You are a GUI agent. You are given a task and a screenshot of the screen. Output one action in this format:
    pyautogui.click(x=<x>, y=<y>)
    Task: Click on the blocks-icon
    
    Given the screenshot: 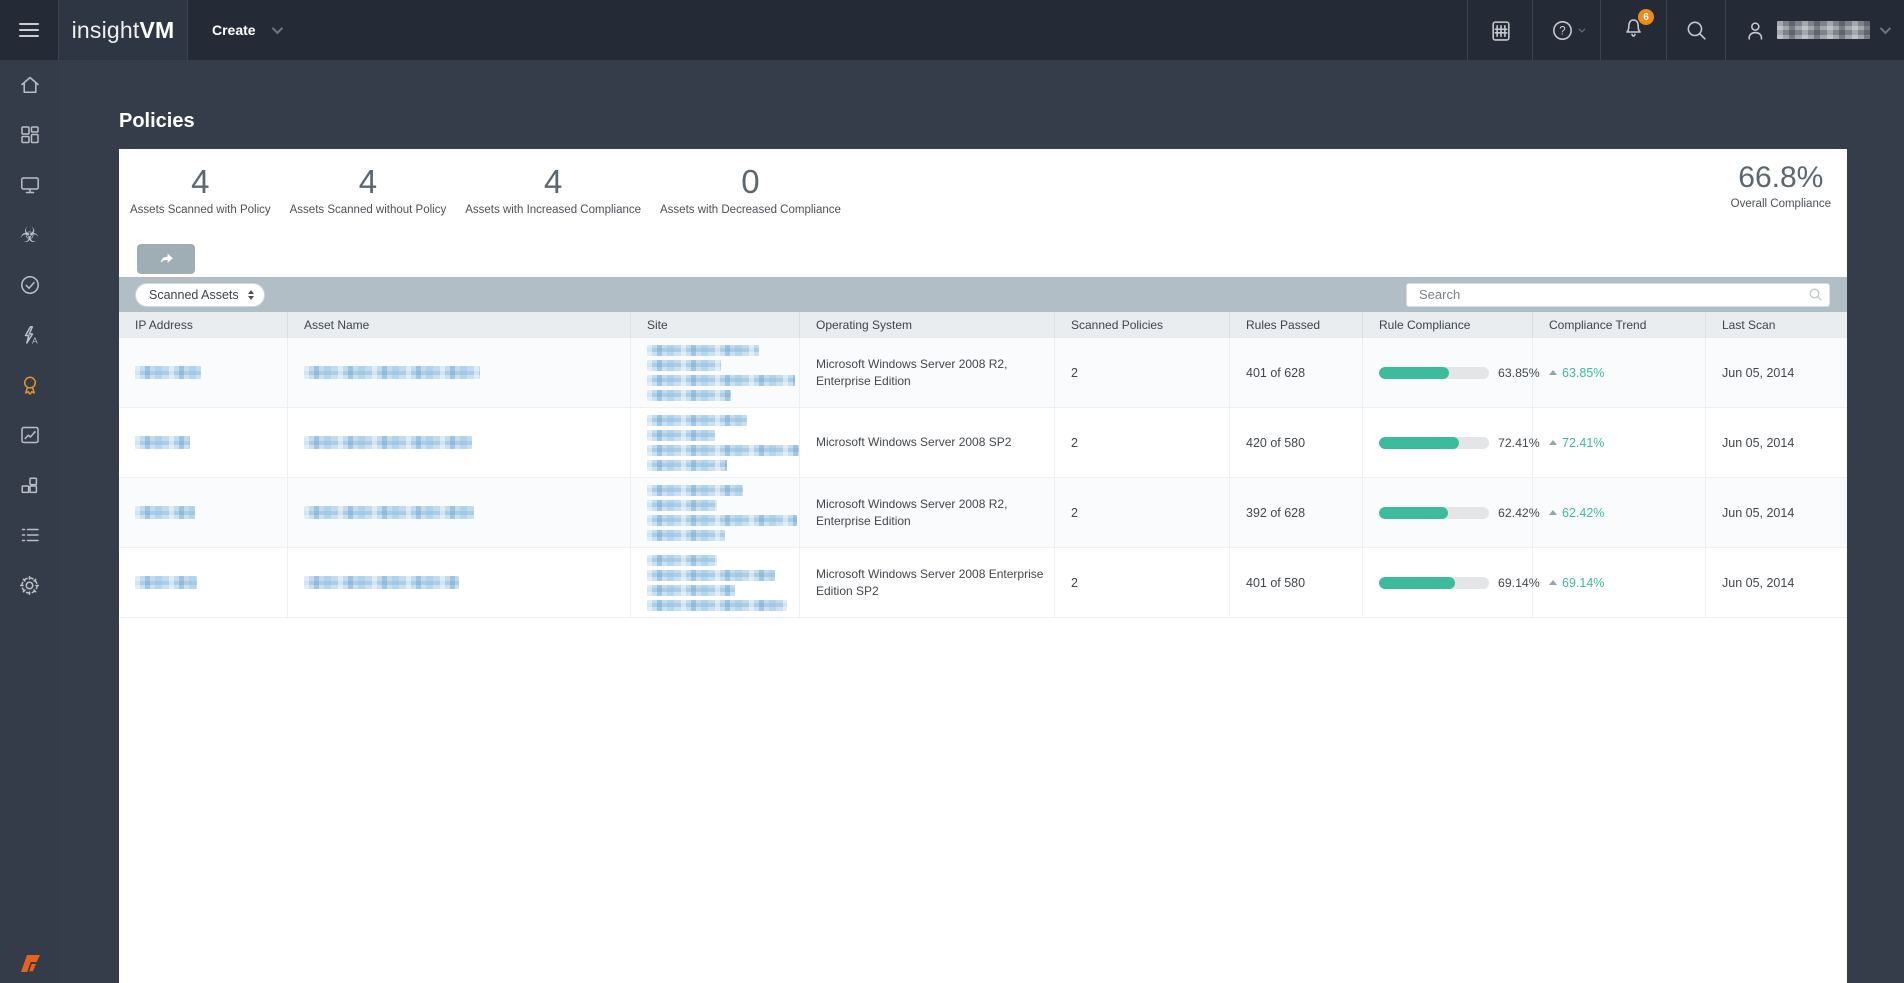 What is the action you would take?
    pyautogui.click(x=28, y=485)
    